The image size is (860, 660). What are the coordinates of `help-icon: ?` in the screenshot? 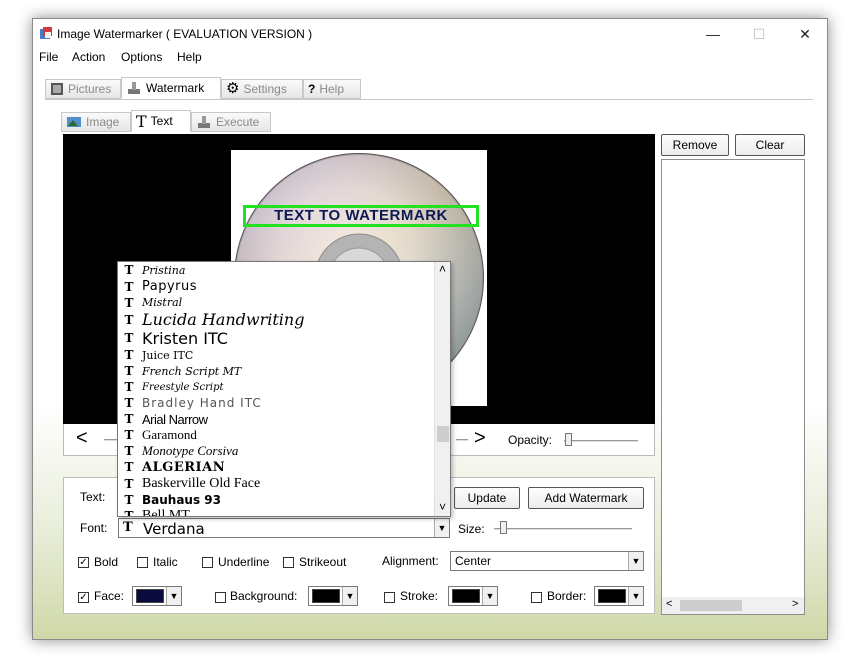 It's located at (312, 89).